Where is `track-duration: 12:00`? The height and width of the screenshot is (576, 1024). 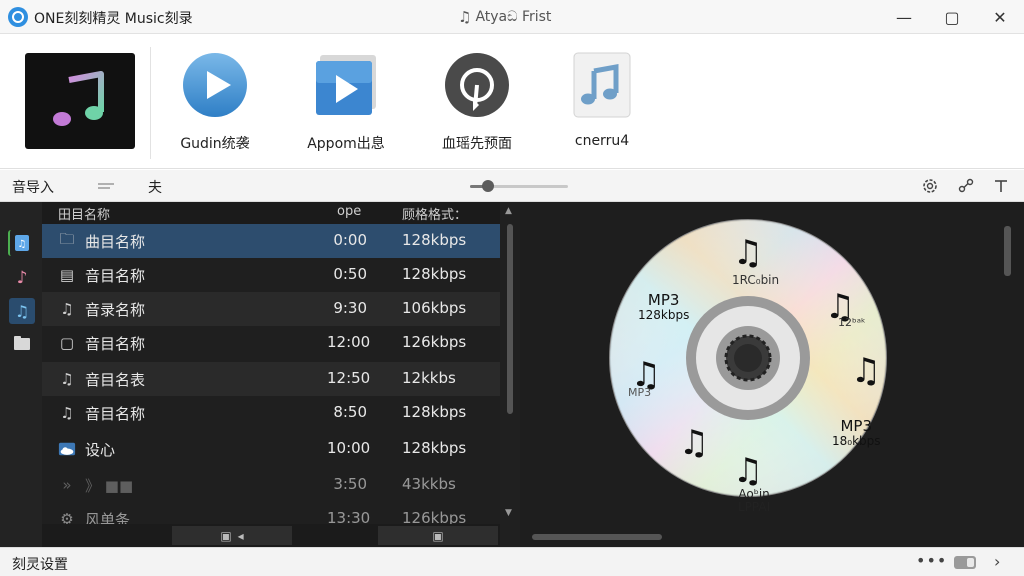
track-duration: 12:00 is located at coordinates (349, 342).